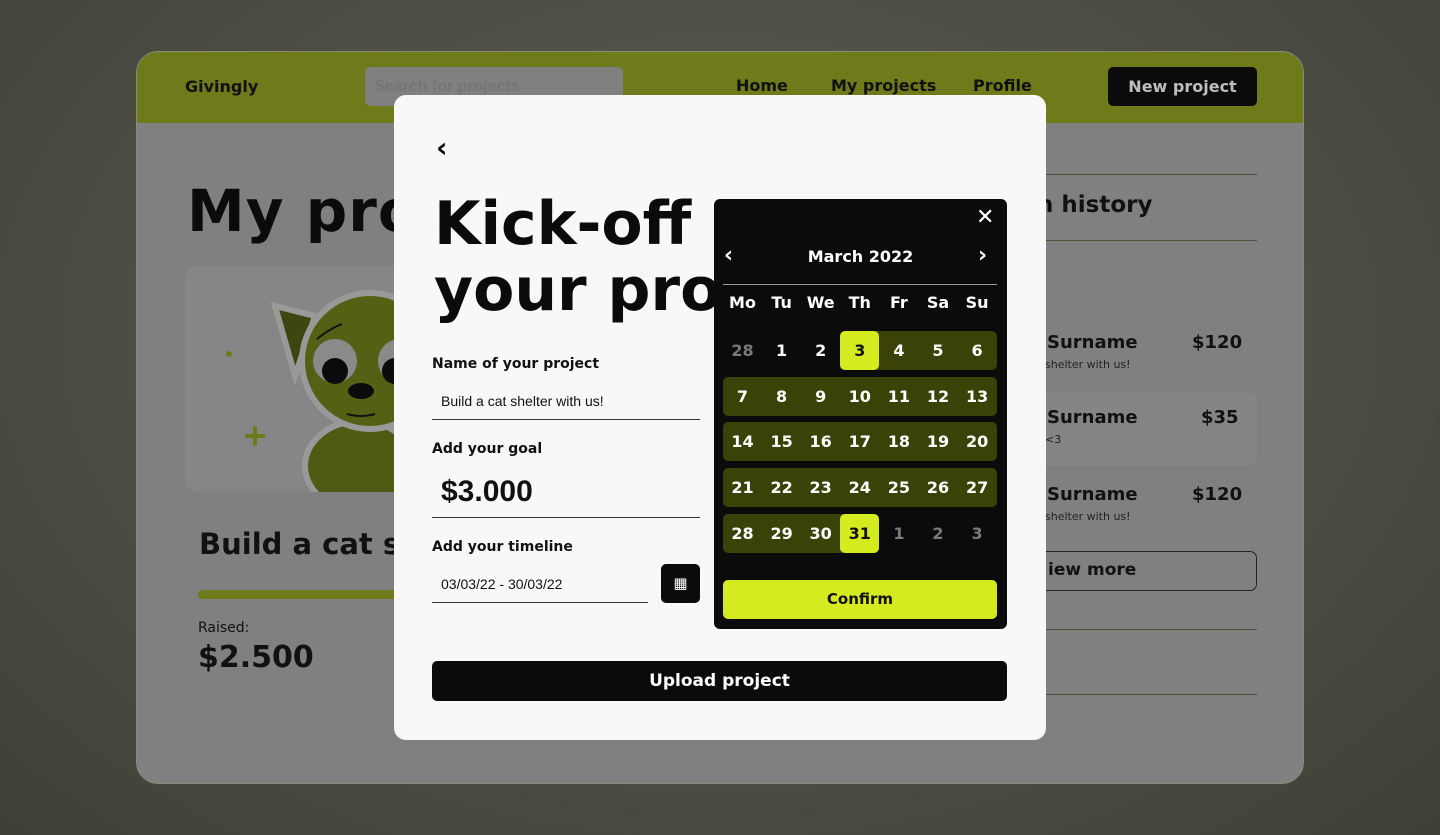 The height and width of the screenshot is (835, 1440). What do you see at coordinates (781, 533) in the screenshot?
I see `calendar-day: 29` at bounding box center [781, 533].